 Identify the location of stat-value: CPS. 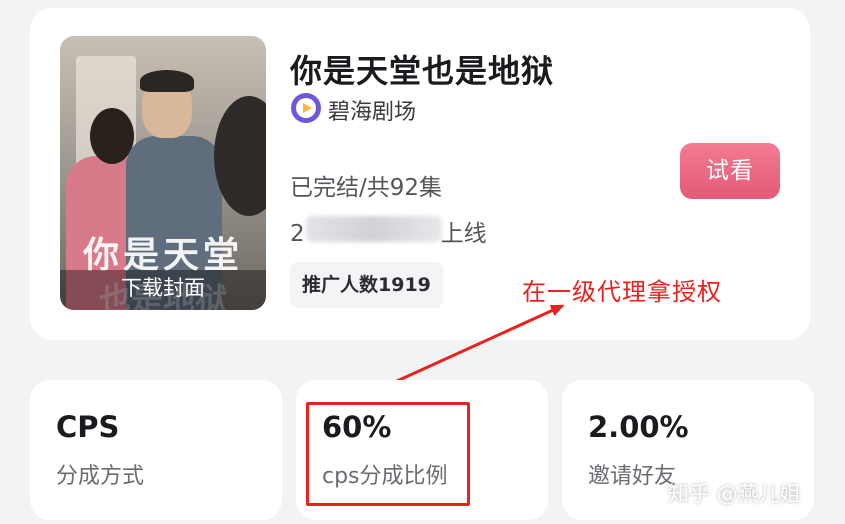
(88, 427).